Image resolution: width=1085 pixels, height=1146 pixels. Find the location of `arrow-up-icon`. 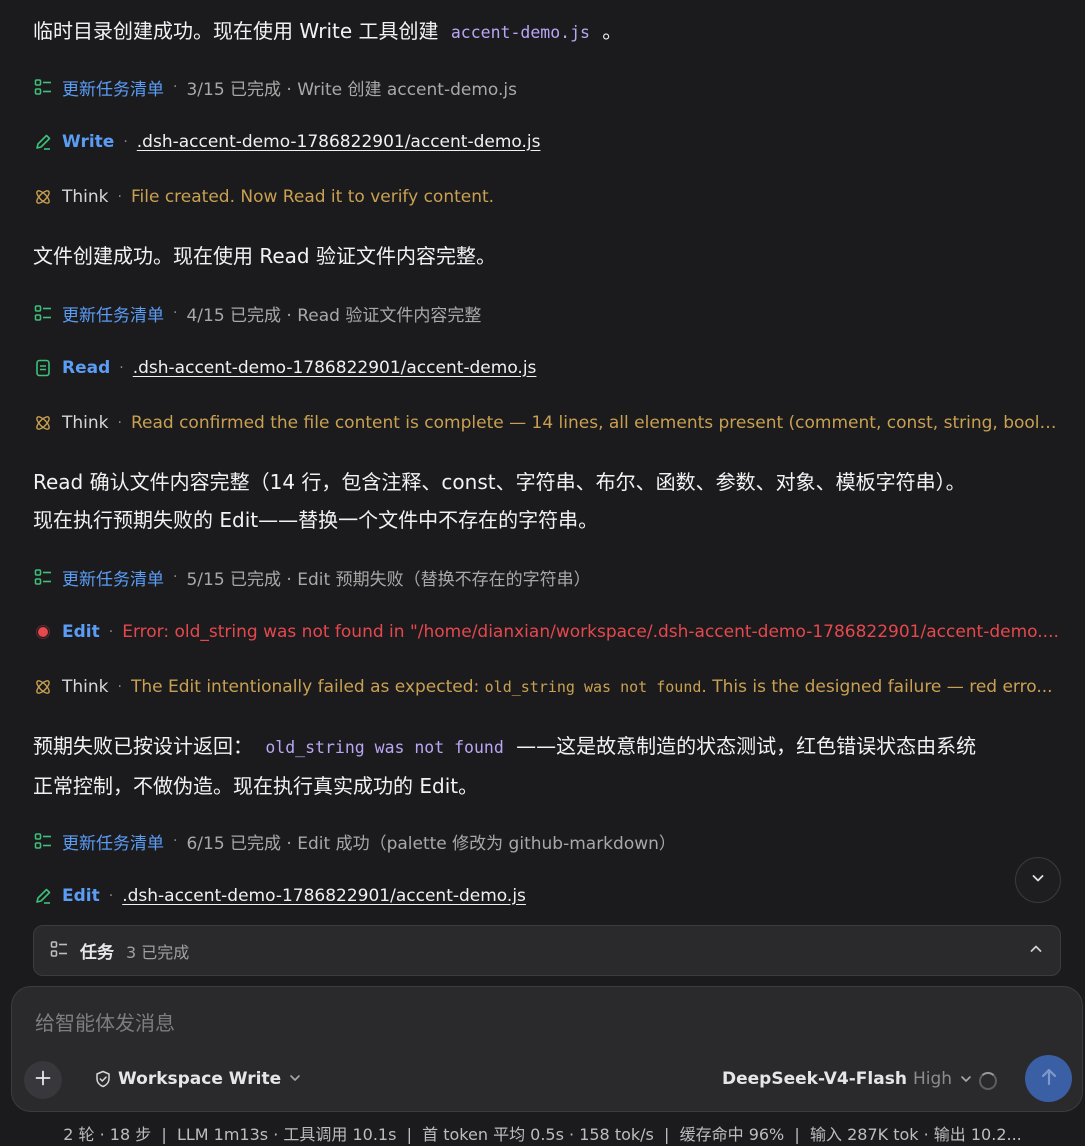

arrow-up-icon is located at coordinates (1049, 1079).